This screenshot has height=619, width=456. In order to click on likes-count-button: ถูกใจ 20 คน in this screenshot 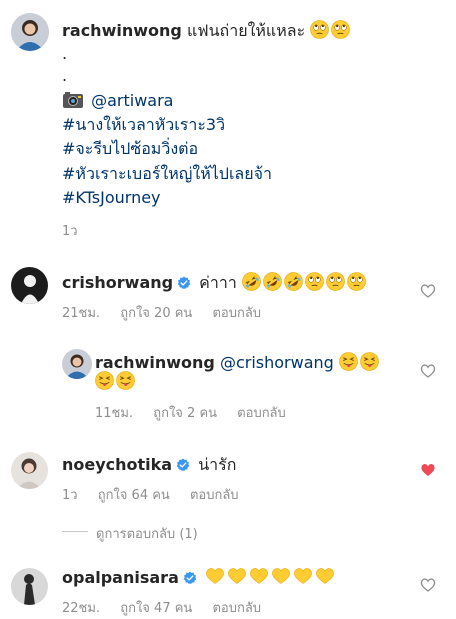, I will do `click(156, 313)`.